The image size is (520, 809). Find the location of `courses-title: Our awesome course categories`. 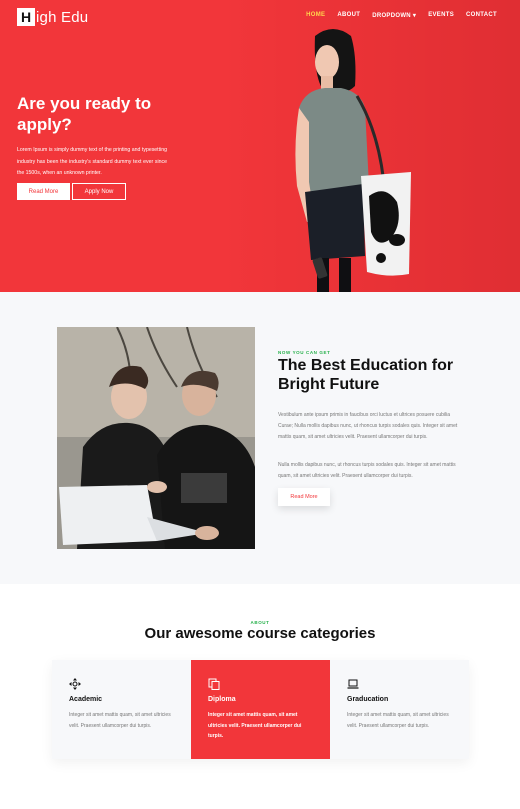

courses-title: Our awesome course categories is located at coordinates (260, 633).